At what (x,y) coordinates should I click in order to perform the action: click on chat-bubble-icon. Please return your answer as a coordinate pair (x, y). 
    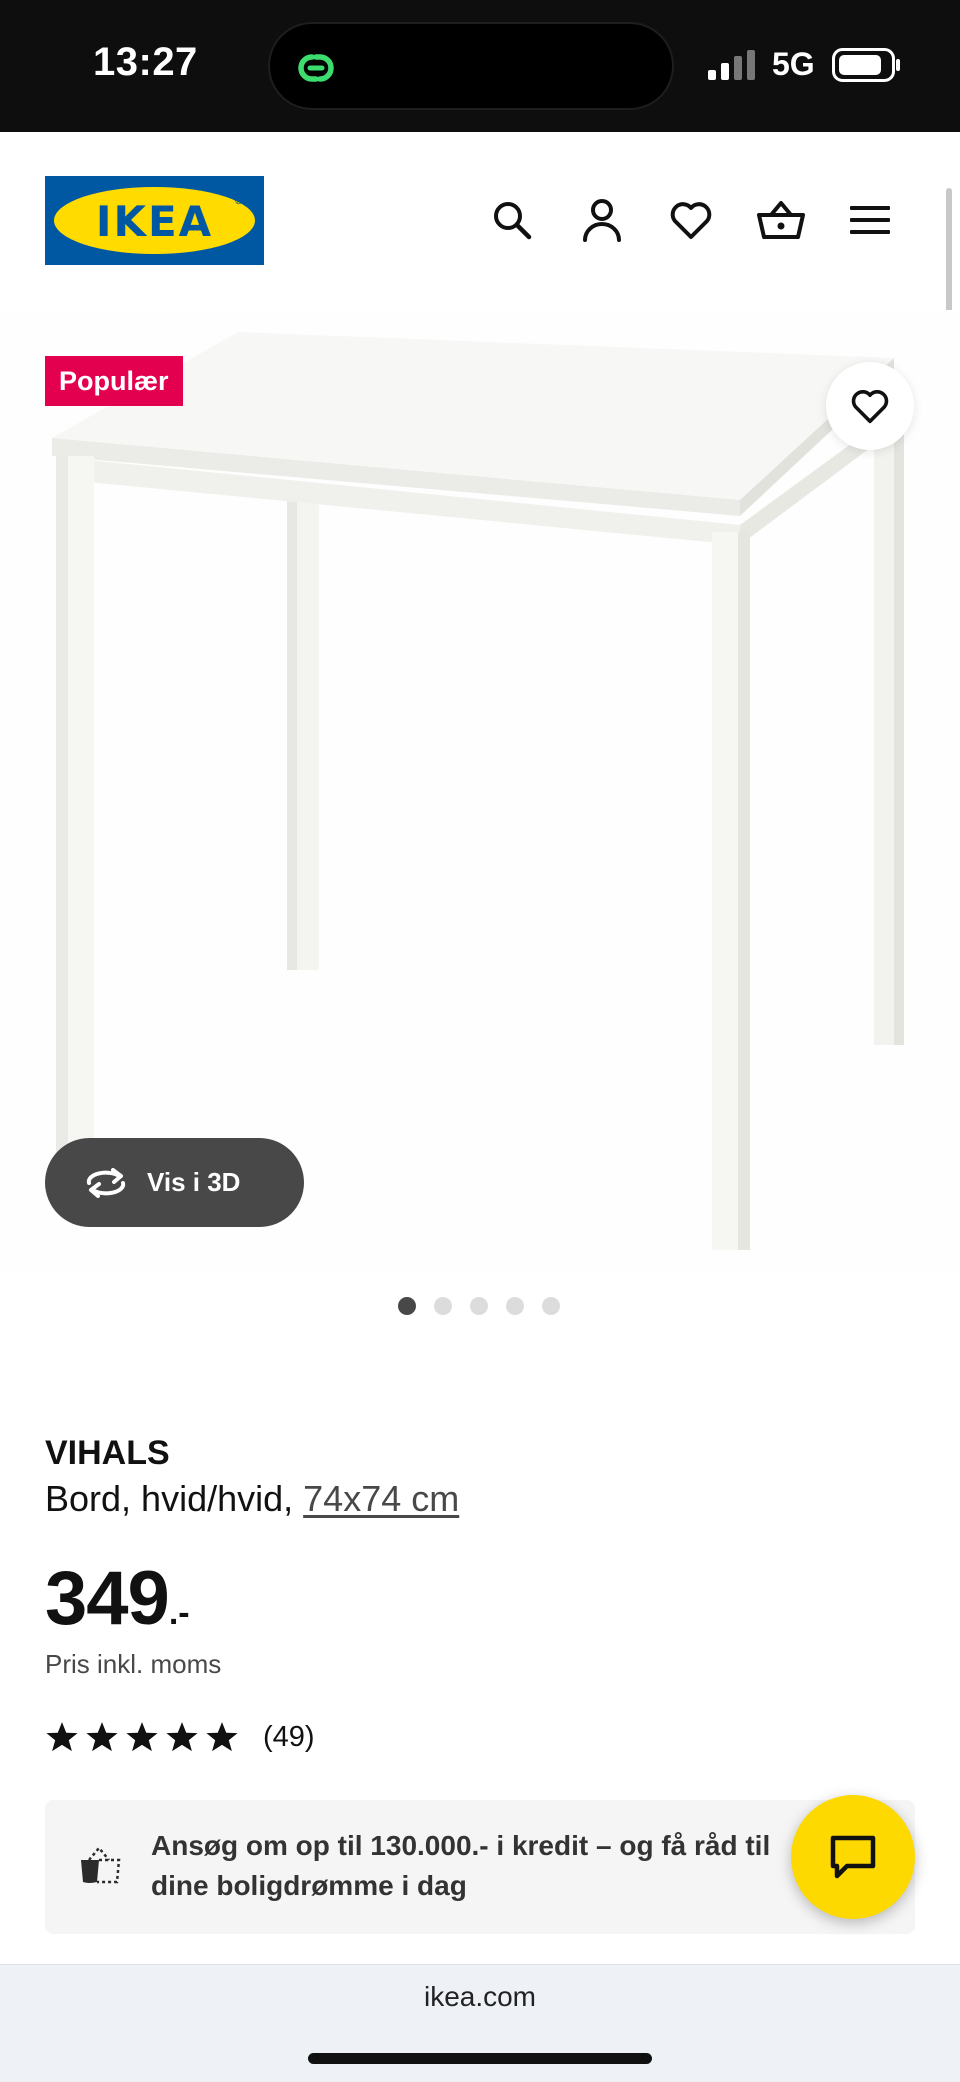
    Looking at the image, I should click on (853, 1857).